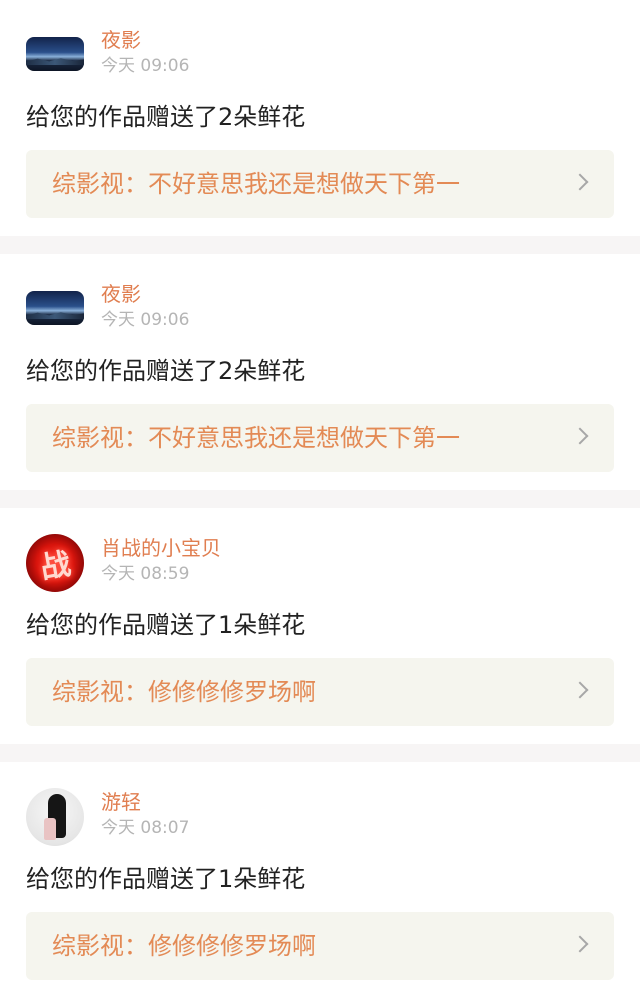 Image resolution: width=640 pixels, height=998 pixels. I want to click on neon-sign-icon: 战, so click(55, 566).